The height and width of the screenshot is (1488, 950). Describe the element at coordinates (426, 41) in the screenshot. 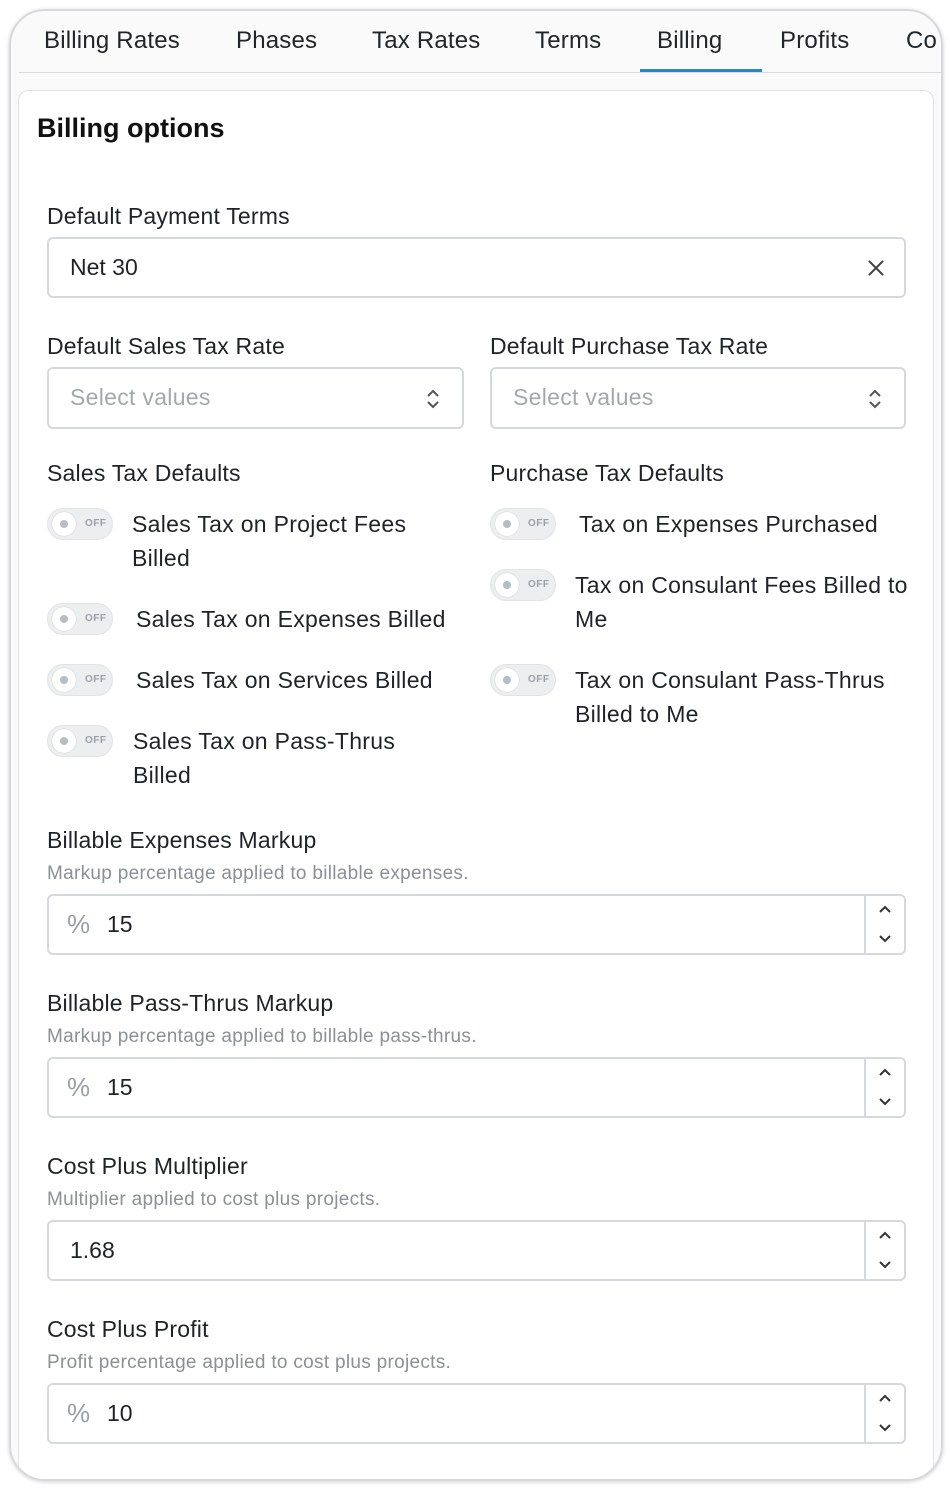

I see `tab-tax-rates: Tax Rates` at that location.